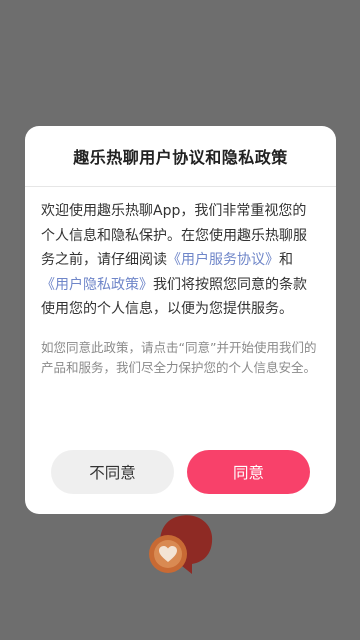  Describe the element at coordinates (223, 260) in the screenshot. I see `user-agreement-link: 《用户服务协议》` at that location.